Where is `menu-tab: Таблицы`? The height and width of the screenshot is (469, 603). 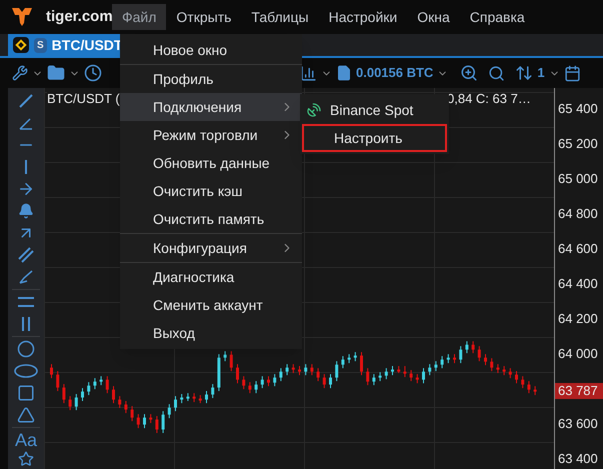 menu-tab: Таблицы is located at coordinates (280, 17).